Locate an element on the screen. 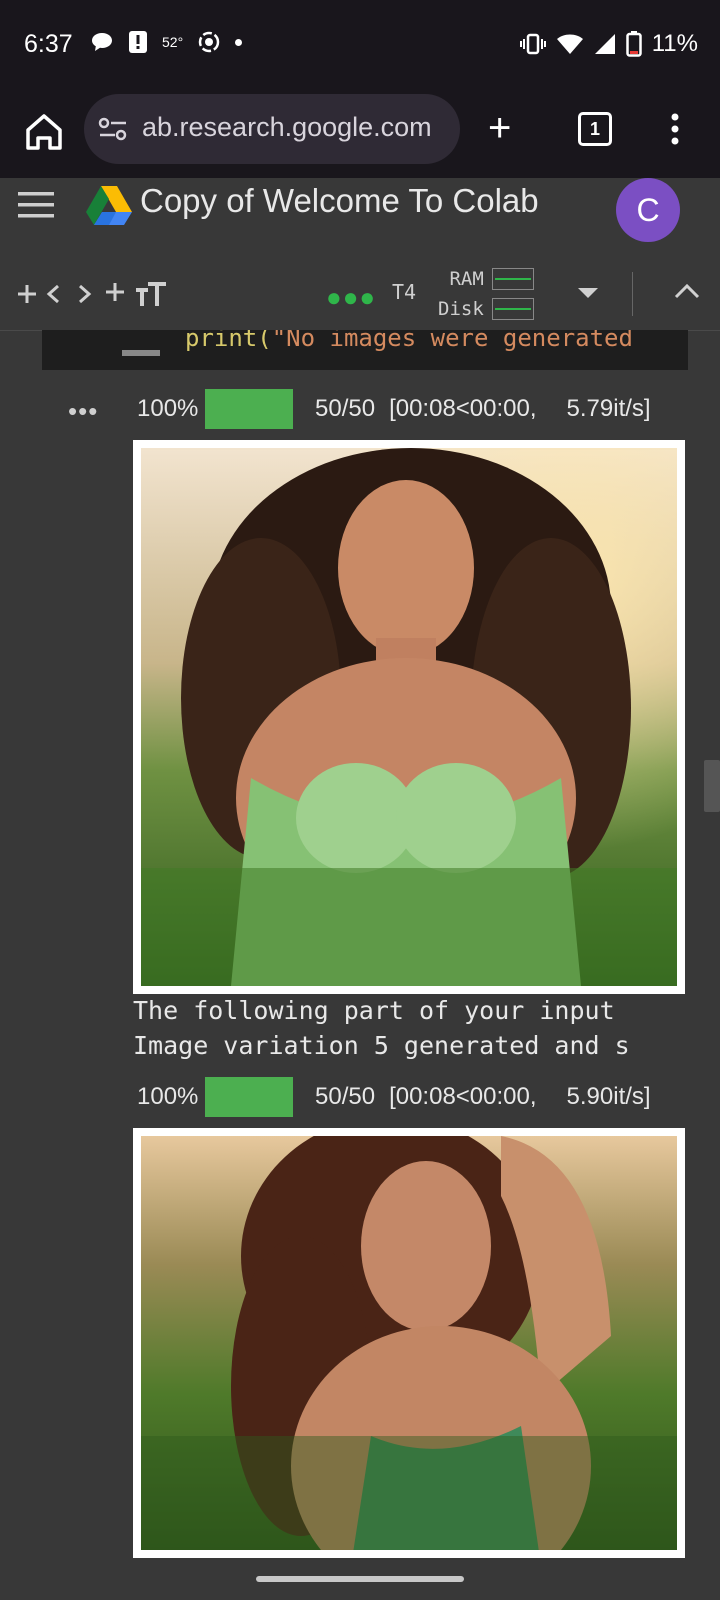  output-text-line: Image variation 5 generated and s is located at coordinates (381, 1045).